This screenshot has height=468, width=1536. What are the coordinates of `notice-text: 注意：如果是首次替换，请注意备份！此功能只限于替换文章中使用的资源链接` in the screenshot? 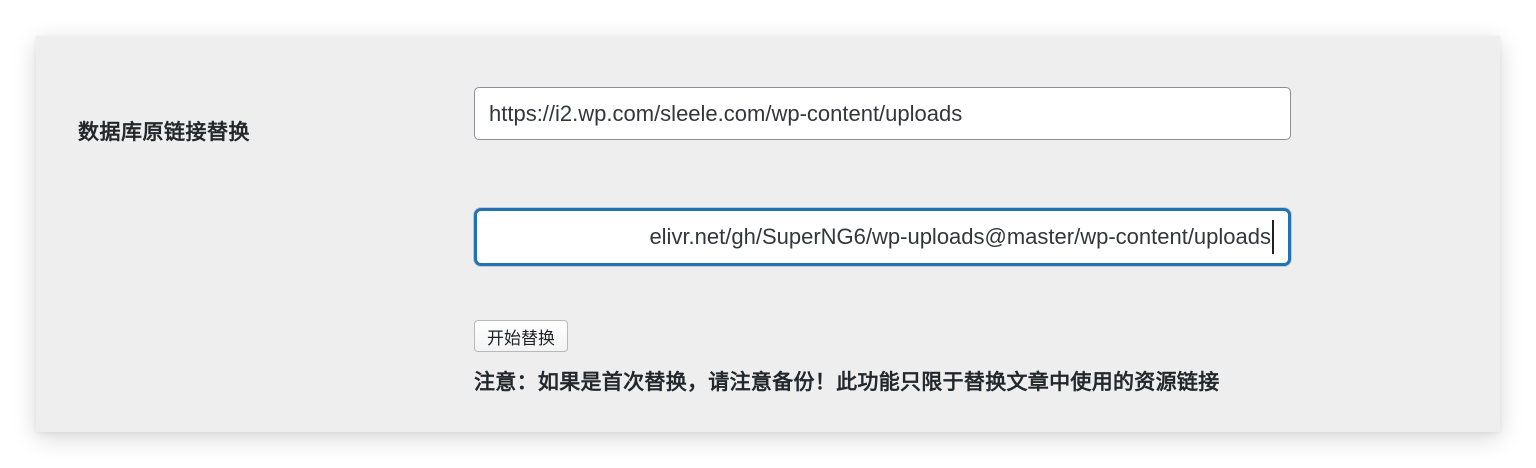 It's located at (847, 382).